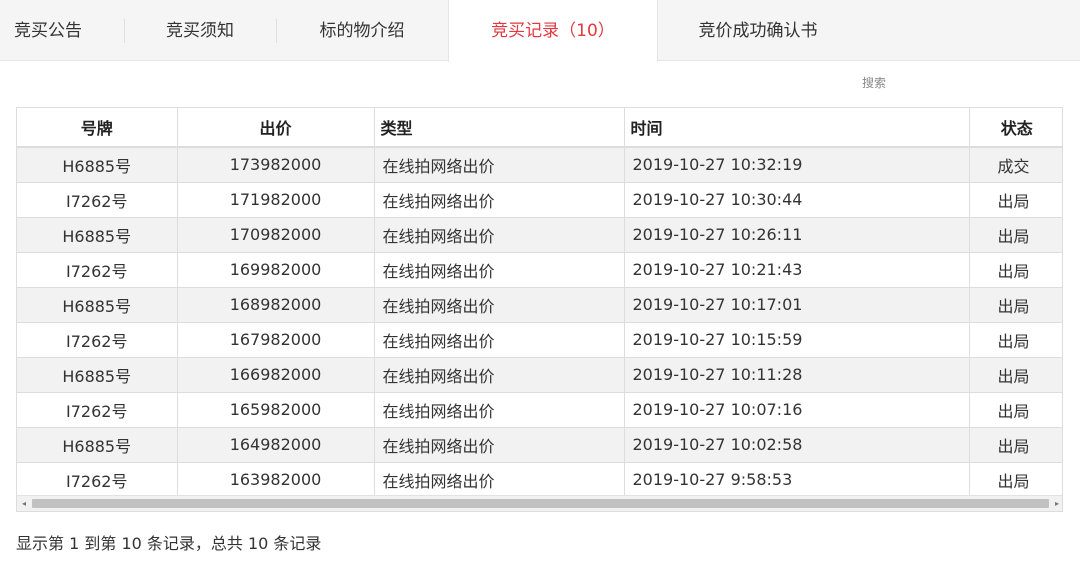  What do you see at coordinates (1015, 164) in the screenshot?
I see `cell-status: 成交` at bounding box center [1015, 164].